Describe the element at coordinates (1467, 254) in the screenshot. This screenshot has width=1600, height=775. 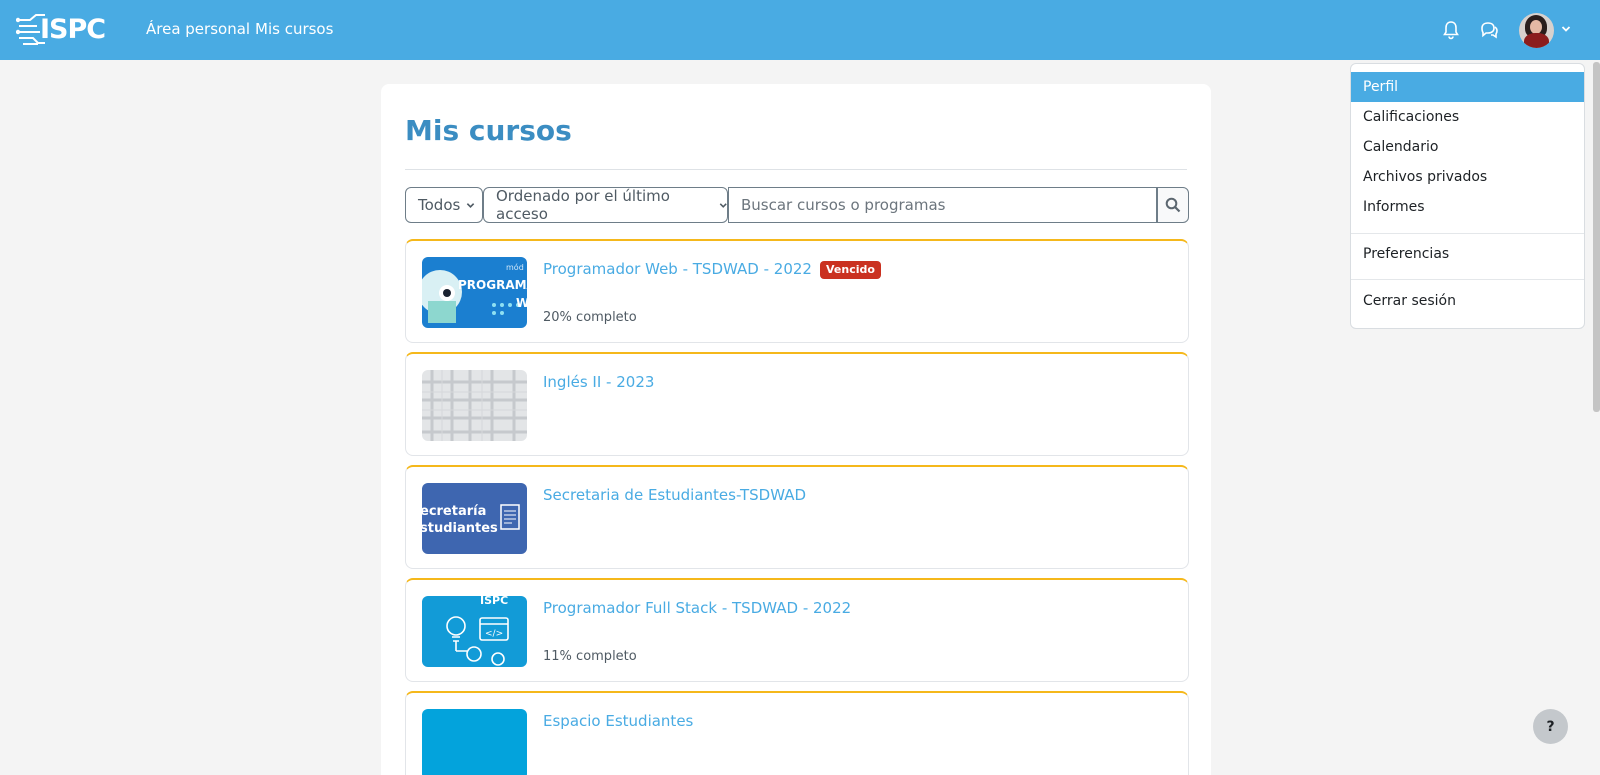
I see `menu-item-preferencias: Preferencias` at that location.